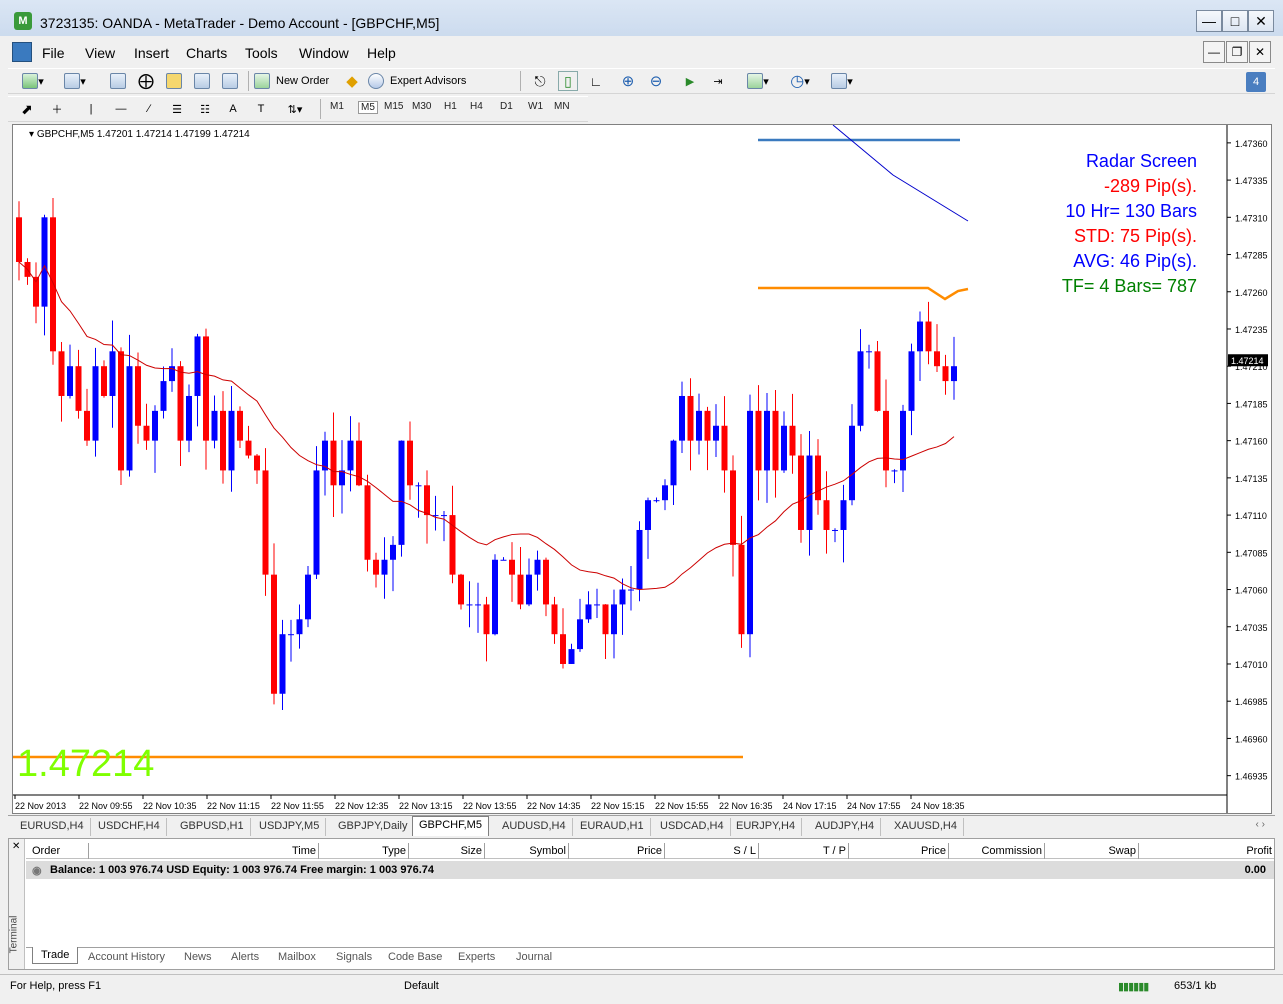  I want to click on column-header: Profit, so click(1259, 851).